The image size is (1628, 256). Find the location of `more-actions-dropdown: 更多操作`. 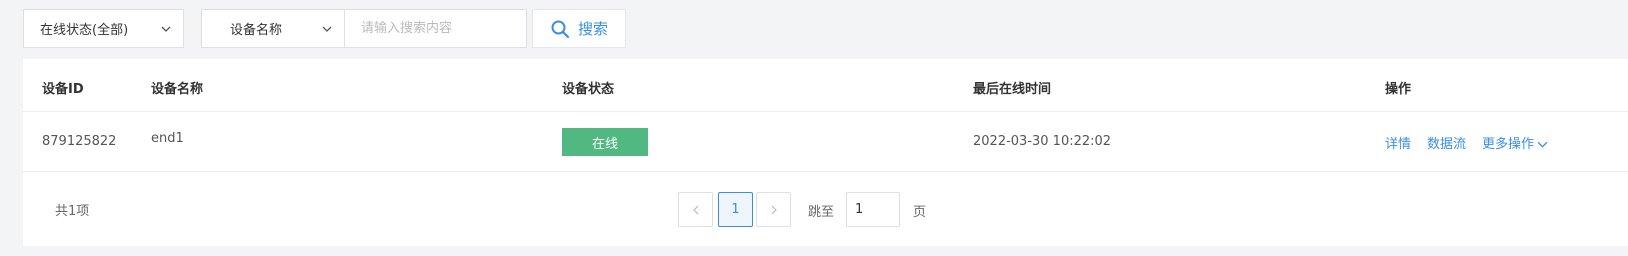

more-actions-dropdown: 更多操作 is located at coordinates (1515, 142).